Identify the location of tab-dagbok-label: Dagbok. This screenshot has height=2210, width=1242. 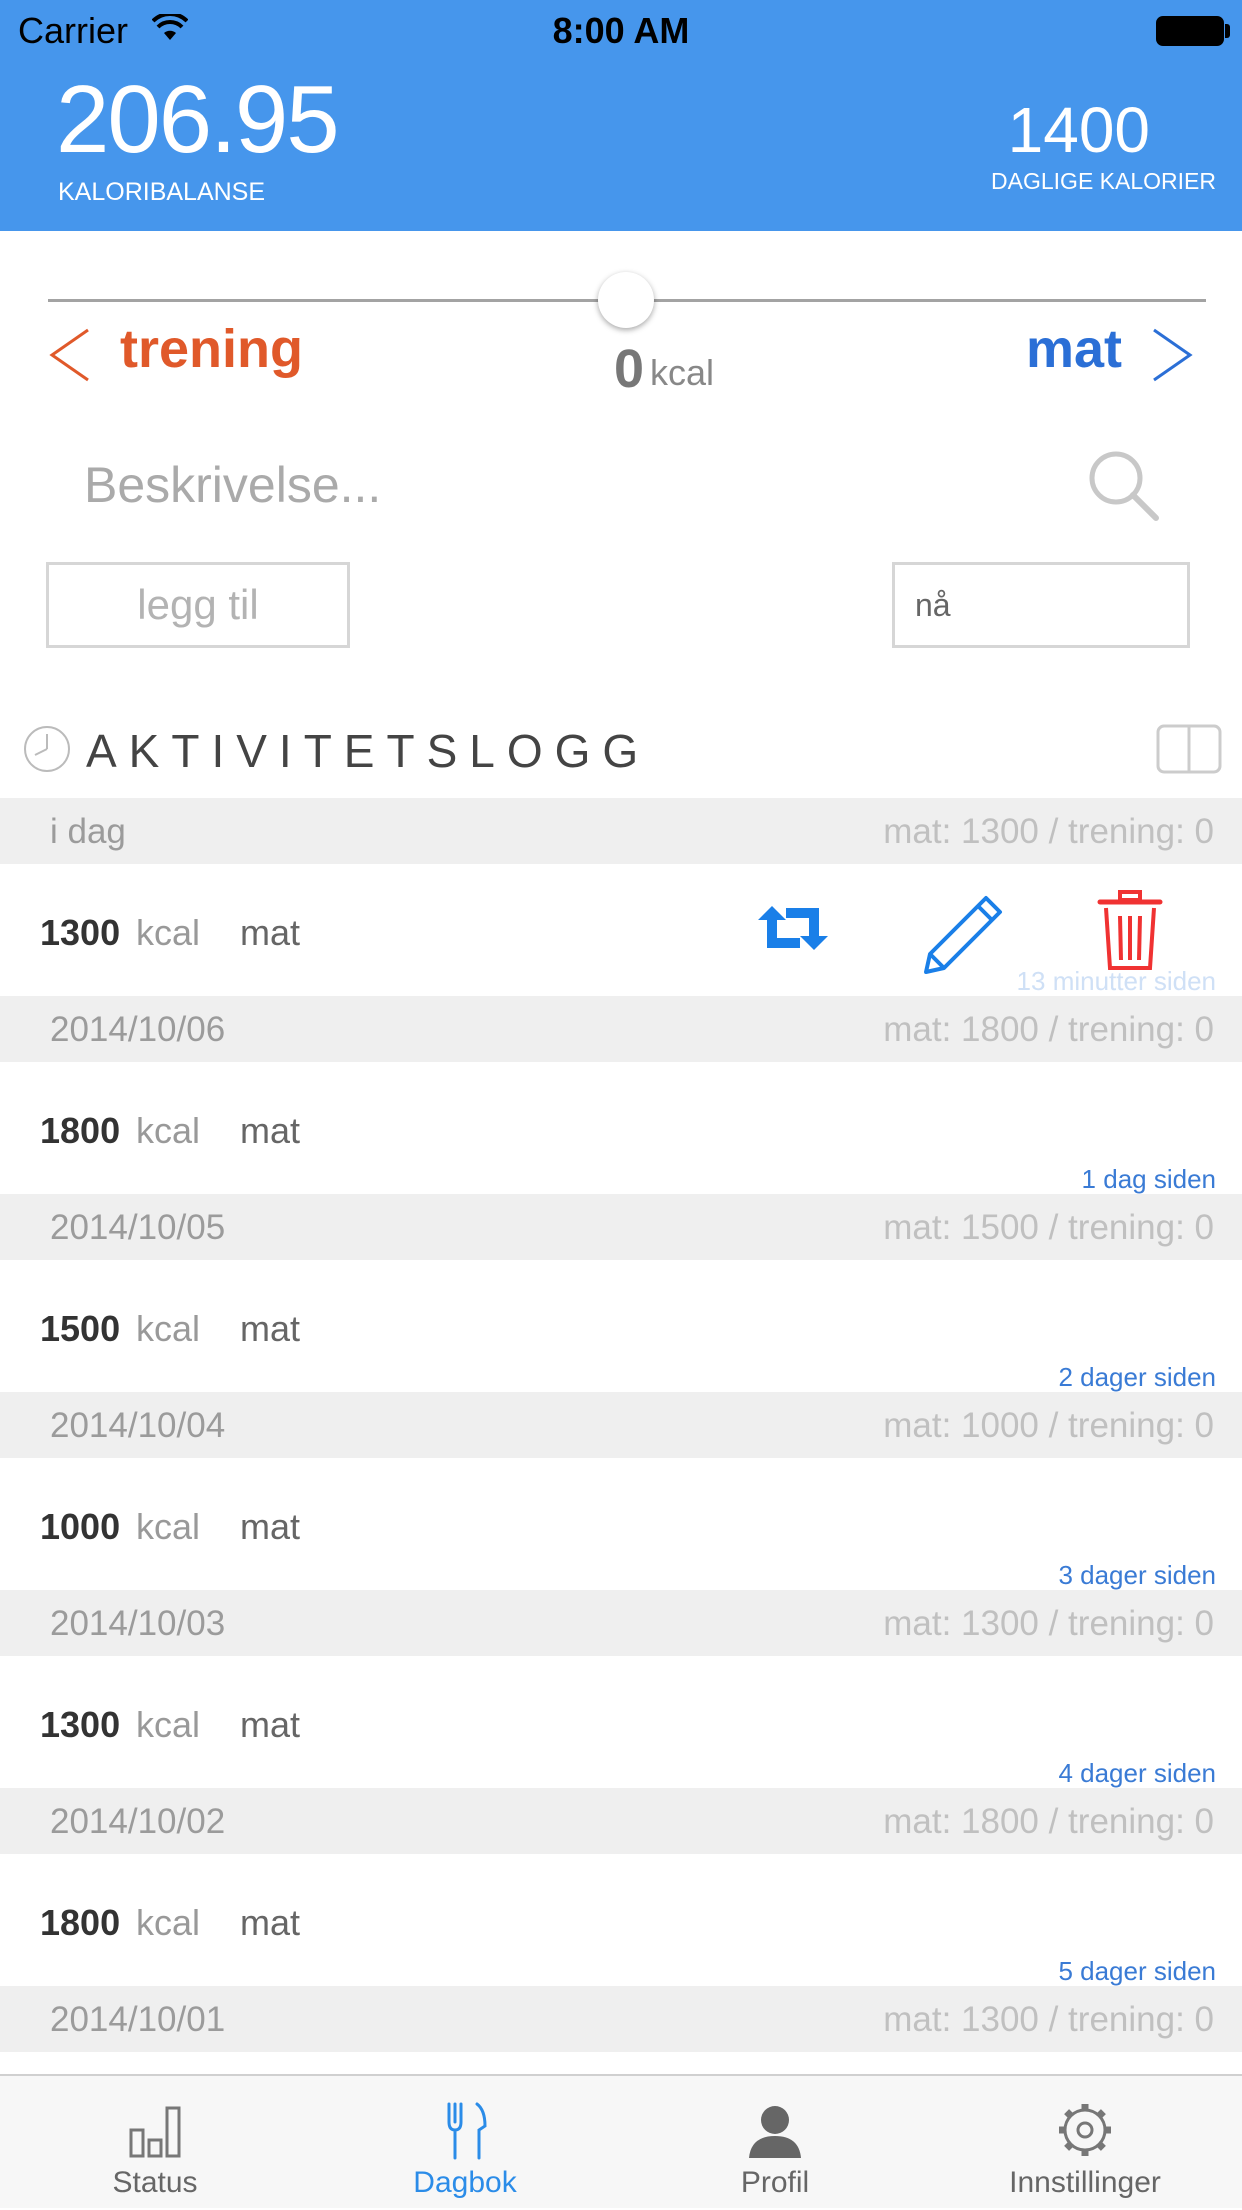
(465, 2182).